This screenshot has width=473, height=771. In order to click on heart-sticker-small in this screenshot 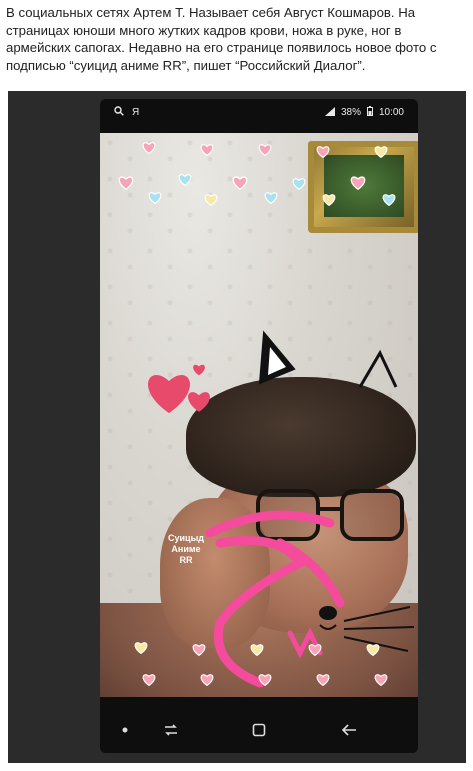, I will do `click(199, 402)`.